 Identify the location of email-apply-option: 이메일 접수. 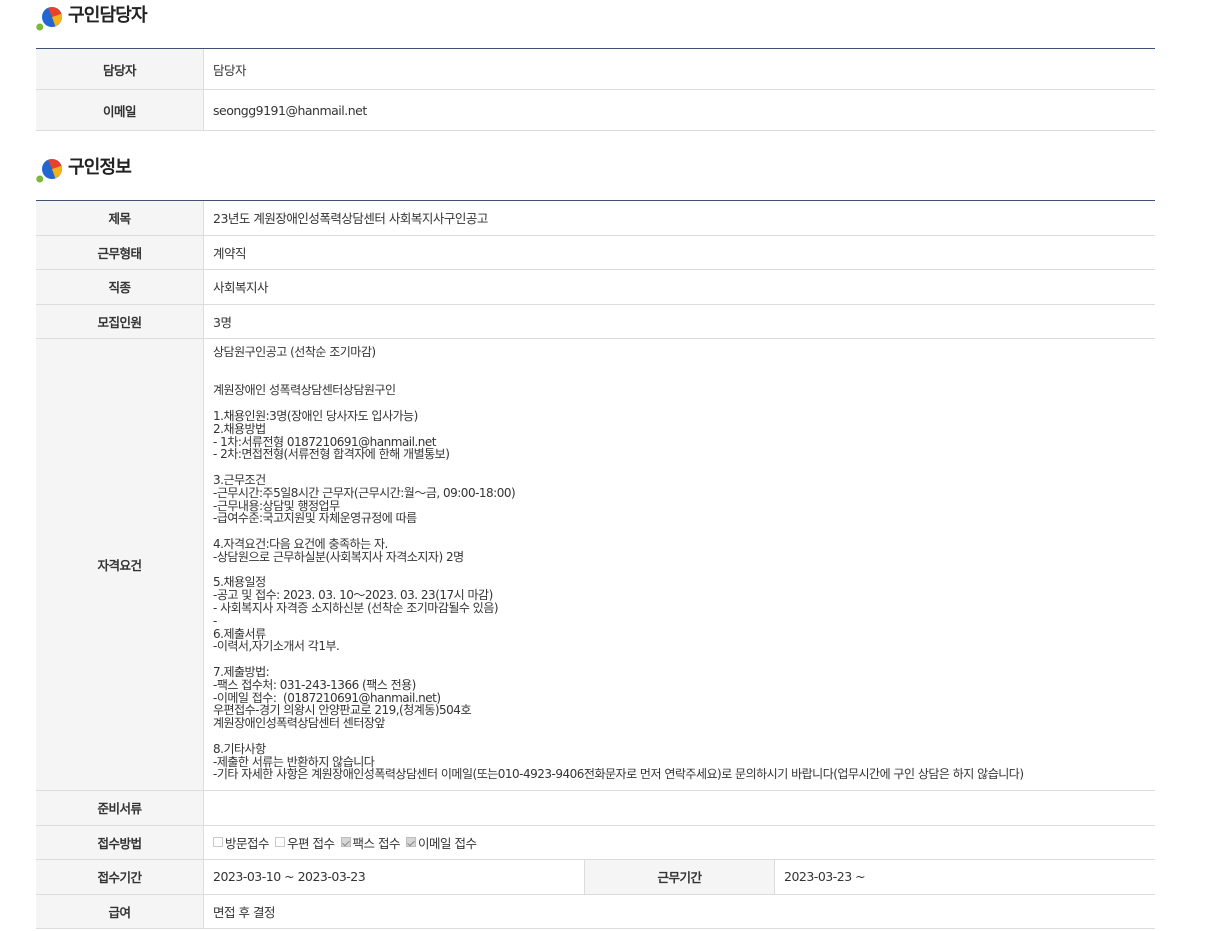
(441, 842).